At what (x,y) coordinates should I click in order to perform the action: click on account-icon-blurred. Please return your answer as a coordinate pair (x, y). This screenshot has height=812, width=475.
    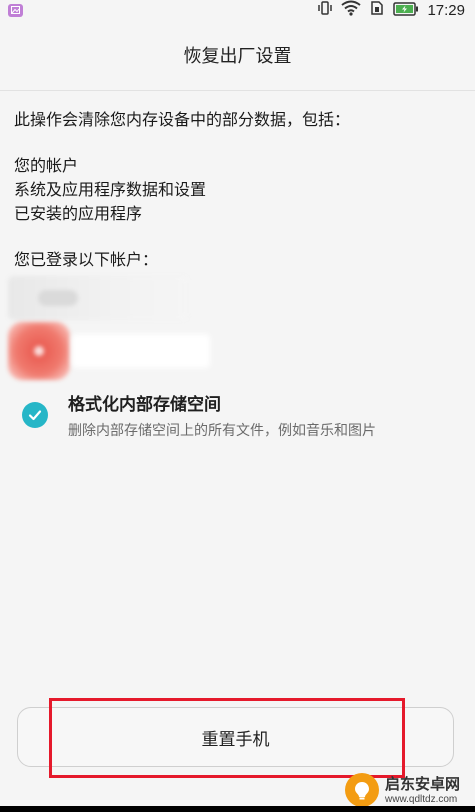
    Looking at the image, I should click on (58, 298).